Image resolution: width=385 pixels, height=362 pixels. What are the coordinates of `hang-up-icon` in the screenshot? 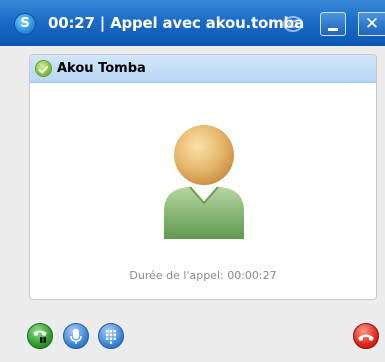 It's located at (366, 337).